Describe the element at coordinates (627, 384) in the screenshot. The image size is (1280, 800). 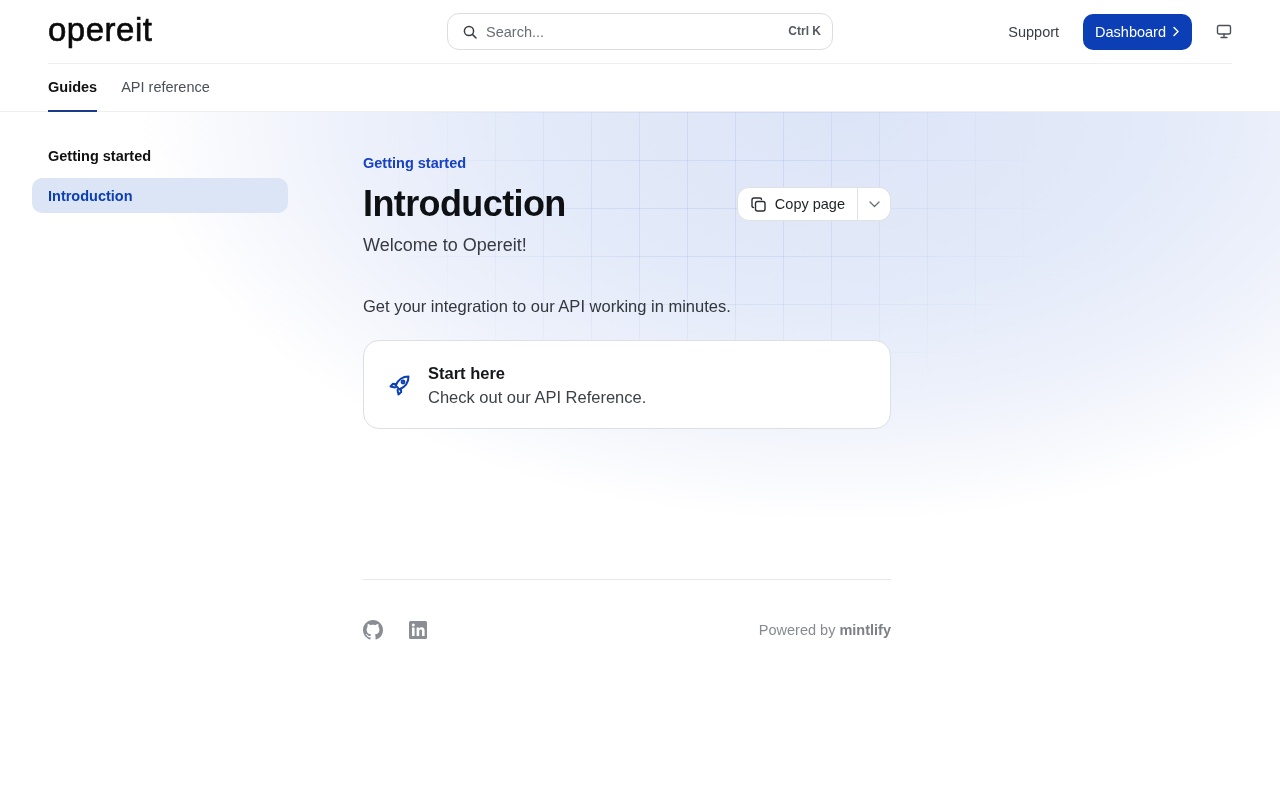
I see `start-card: Start here Check out our API Reference.` at that location.